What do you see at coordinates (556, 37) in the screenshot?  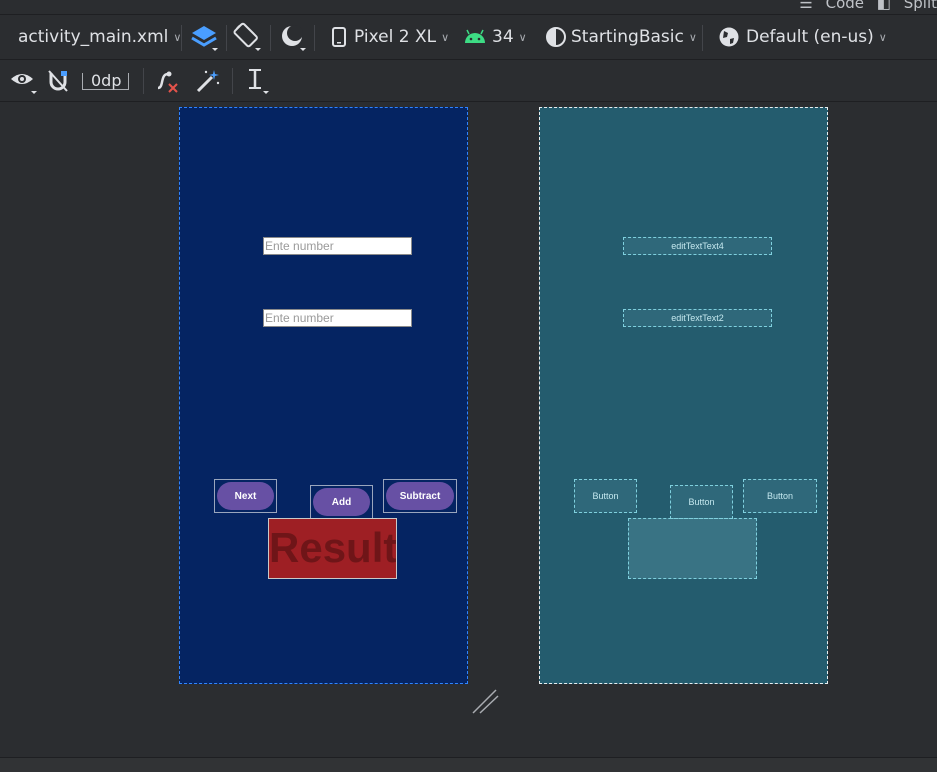 I see `theme-icon` at bounding box center [556, 37].